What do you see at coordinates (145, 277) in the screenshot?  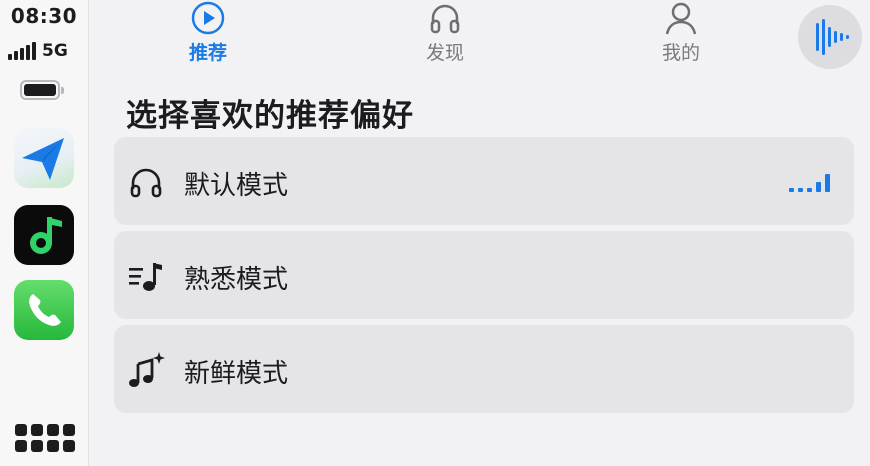 I see `playlist-note-icon` at bounding box center [145, 277].